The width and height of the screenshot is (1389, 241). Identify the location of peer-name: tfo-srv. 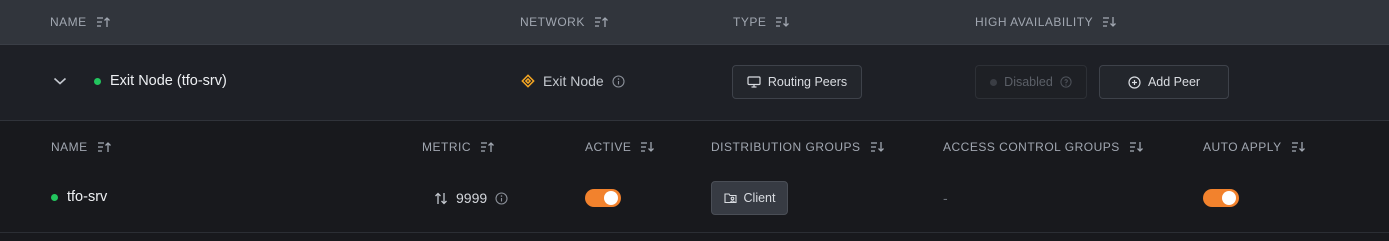
(87, 197).